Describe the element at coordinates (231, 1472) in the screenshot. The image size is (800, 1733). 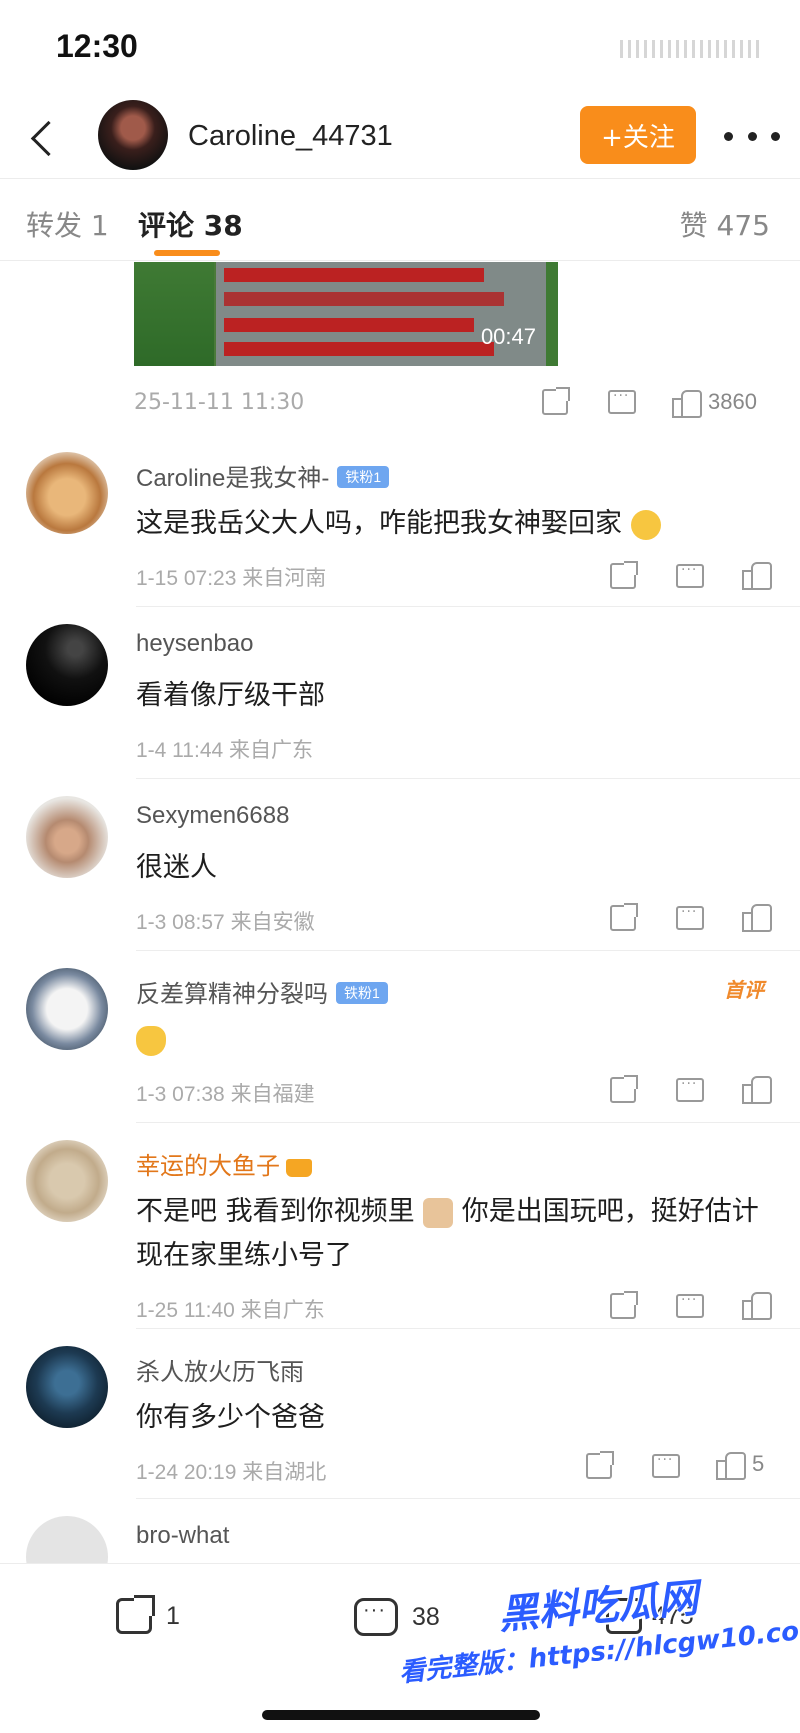
I see `comment-meta: 1-24 20:19 来自湖北` at that location.